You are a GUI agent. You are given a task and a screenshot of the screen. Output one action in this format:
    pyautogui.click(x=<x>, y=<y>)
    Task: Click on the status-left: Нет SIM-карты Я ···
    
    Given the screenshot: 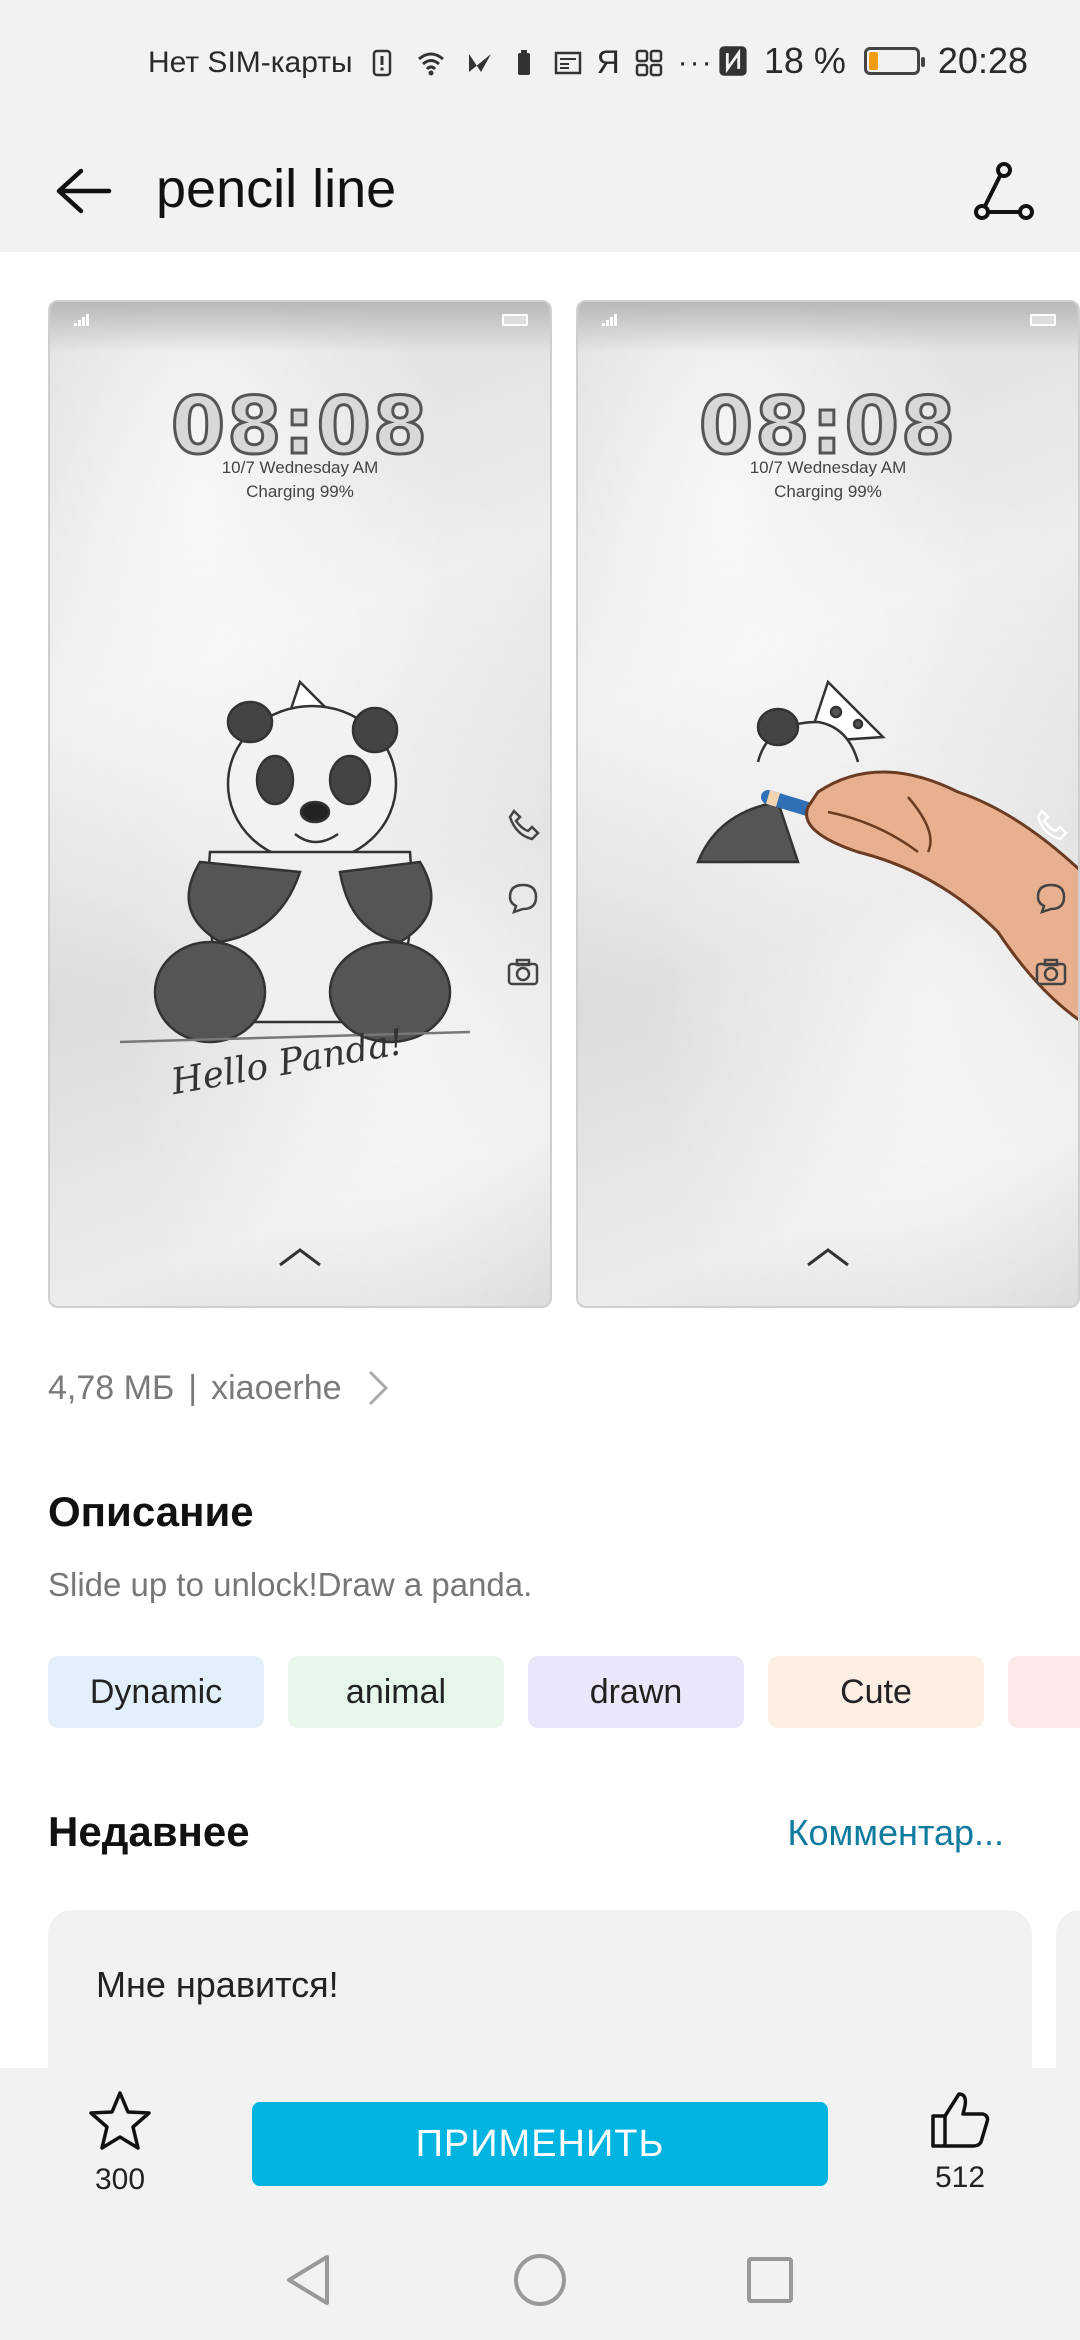 What is the action you would take?
    pyautogui.click(x=431, y=62)
    